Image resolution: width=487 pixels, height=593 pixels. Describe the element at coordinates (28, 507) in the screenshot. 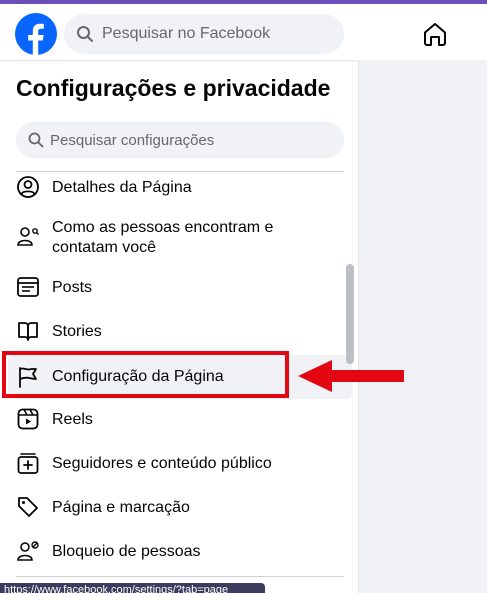

I see `tag-icon` at that location.